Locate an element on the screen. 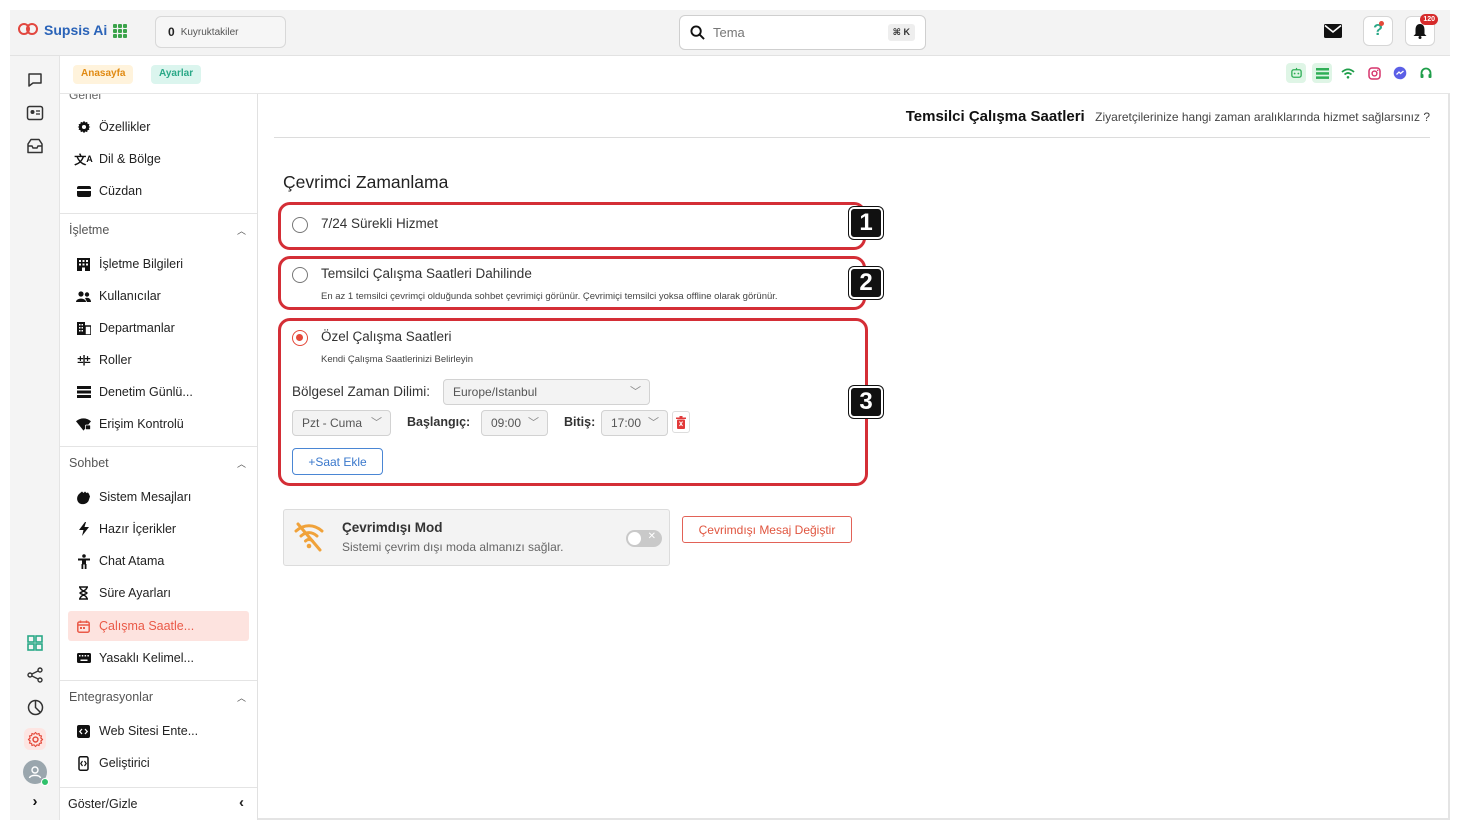  close-icon: ✕ is located at coordinates (651, 536).